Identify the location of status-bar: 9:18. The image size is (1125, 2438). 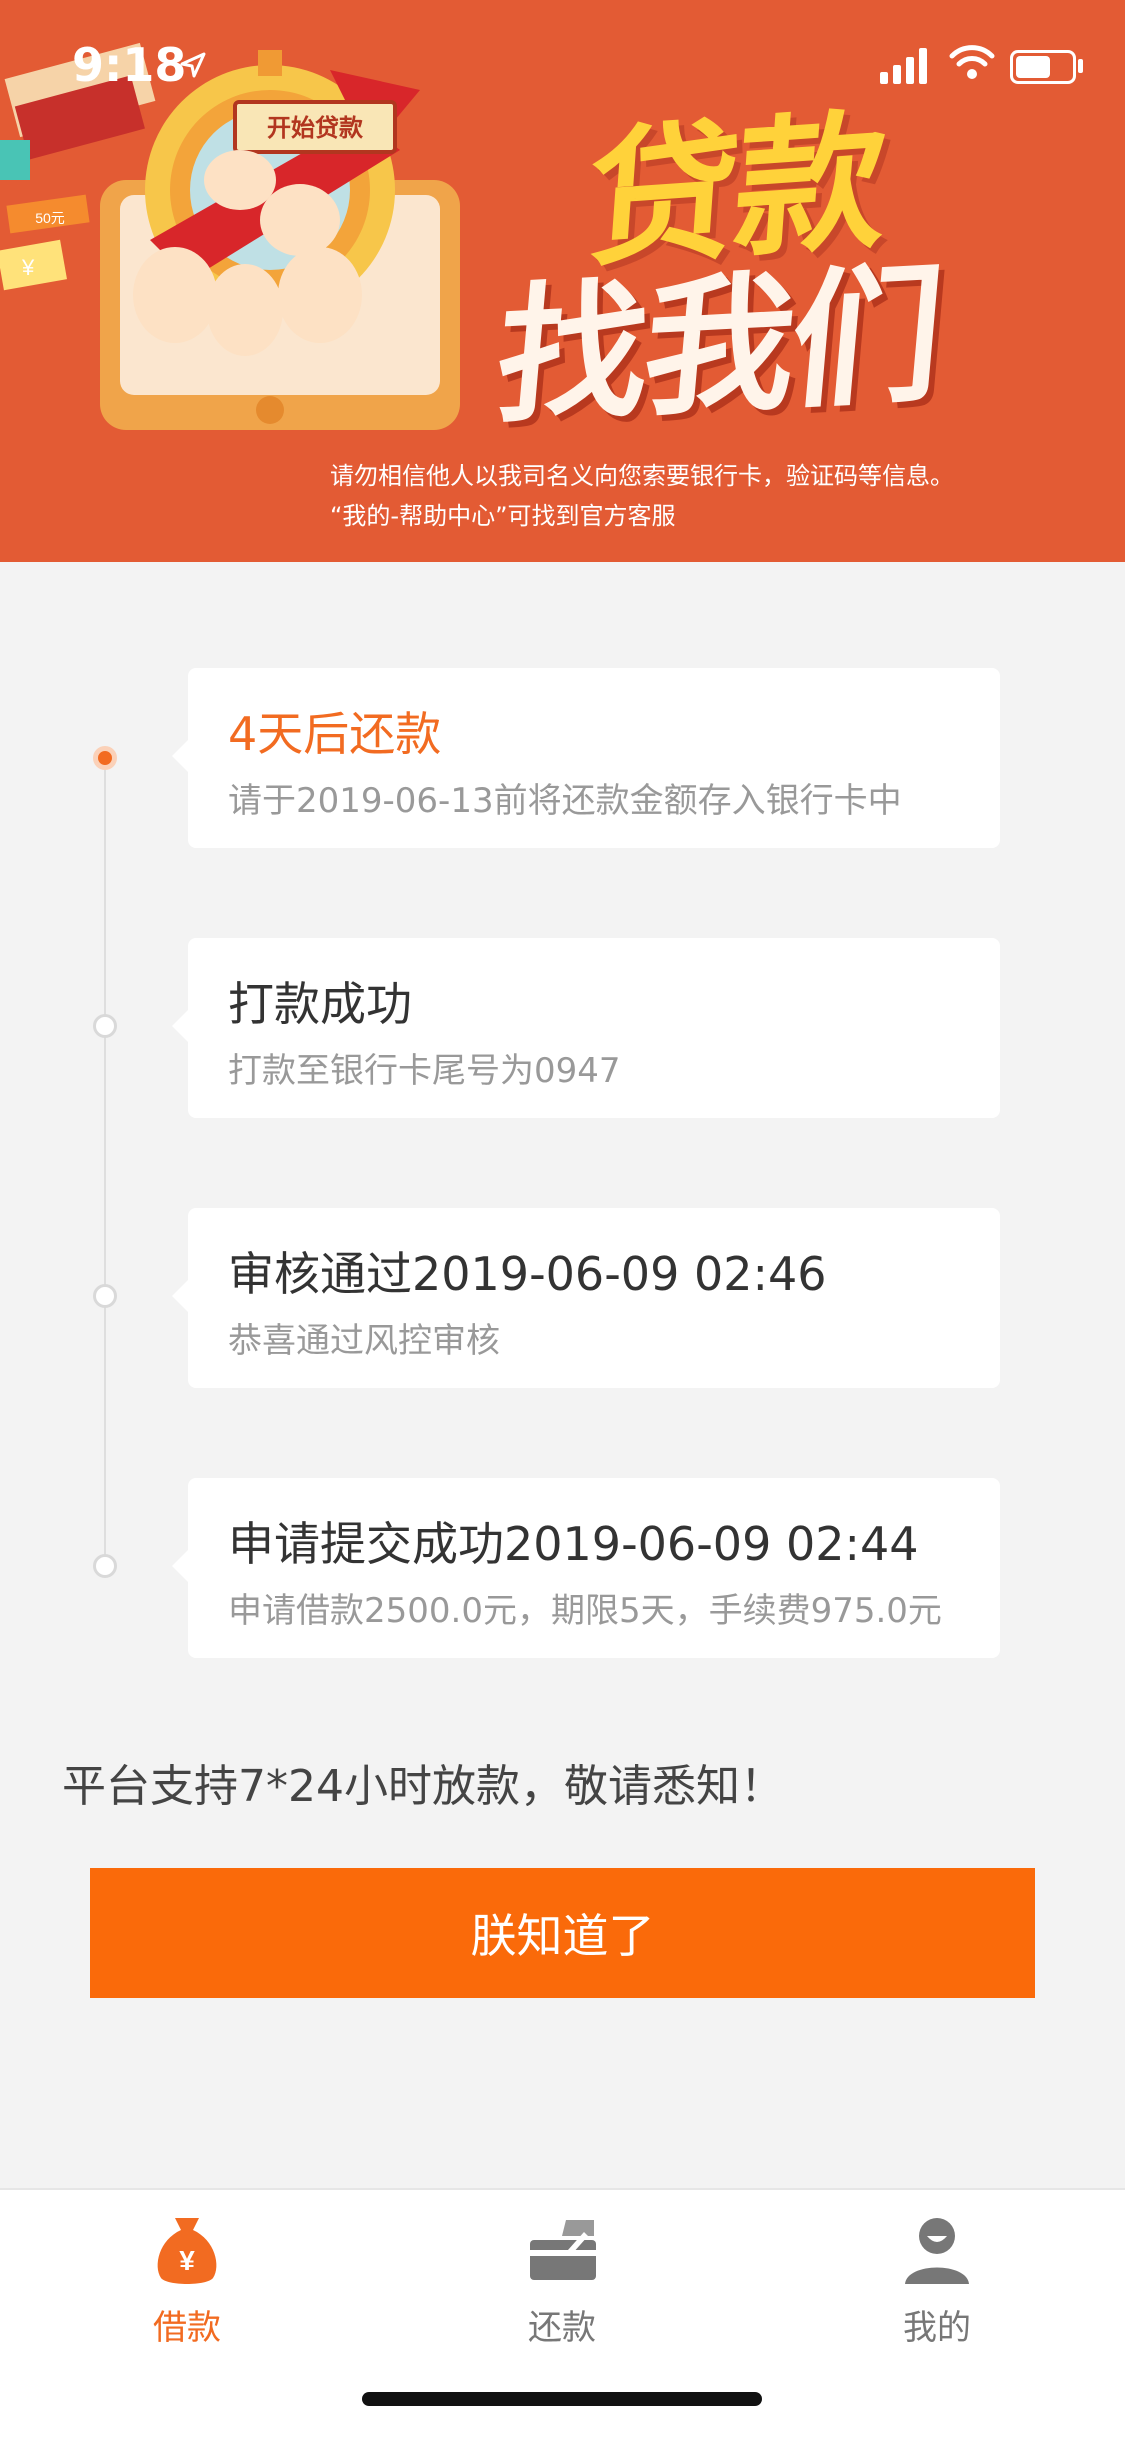
(562, 65).